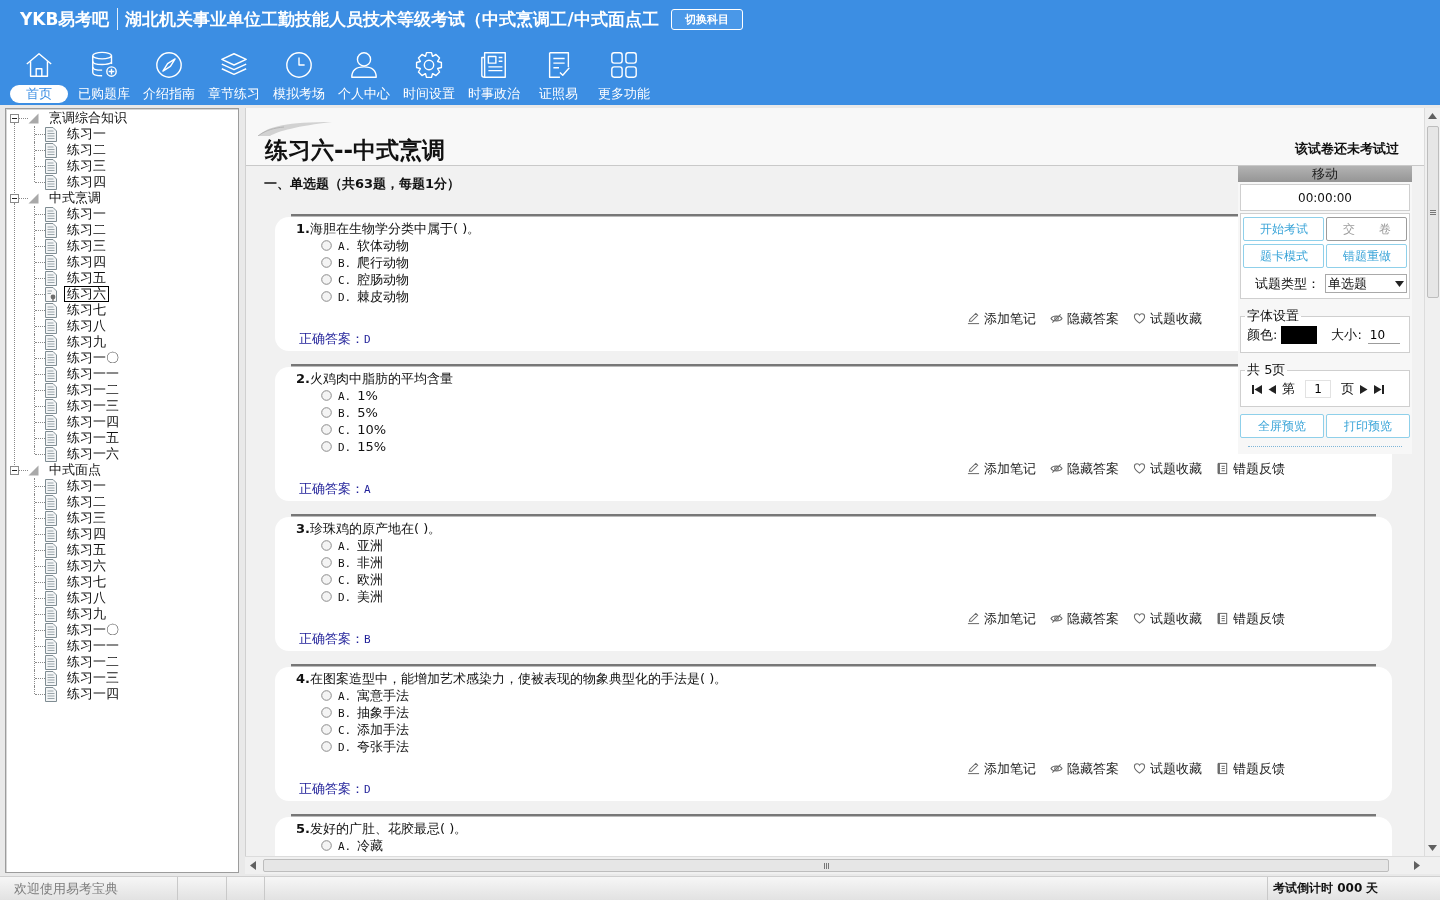  I want to click on page-number-field: 1, so click(1318, 389).